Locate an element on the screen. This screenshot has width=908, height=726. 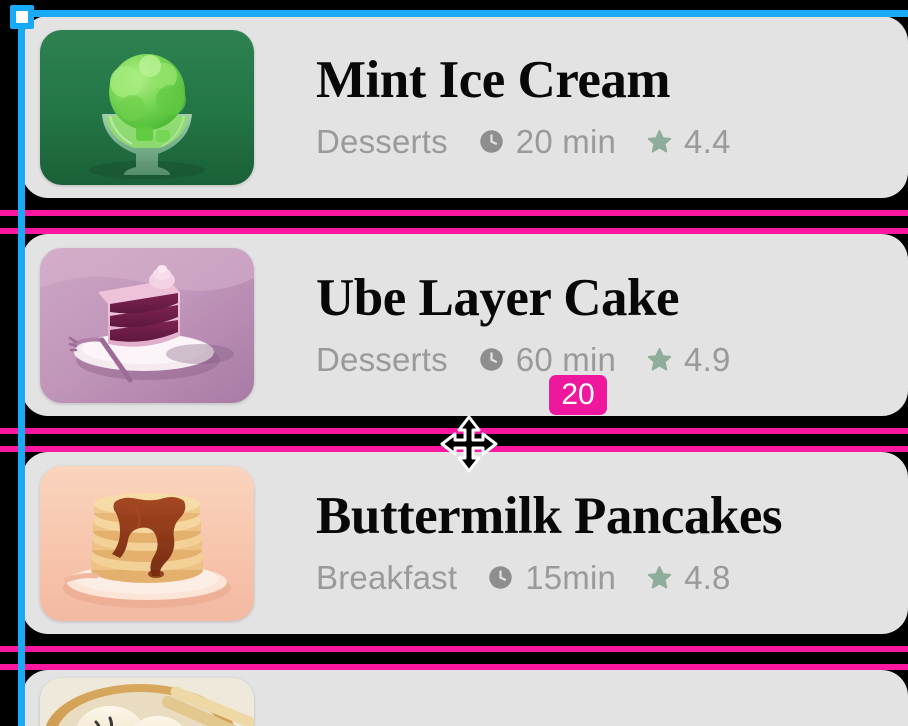
recipe-details: Buttermilk Pancakes Breakfast 15min 4.8 is located at coordinates (572, 543).